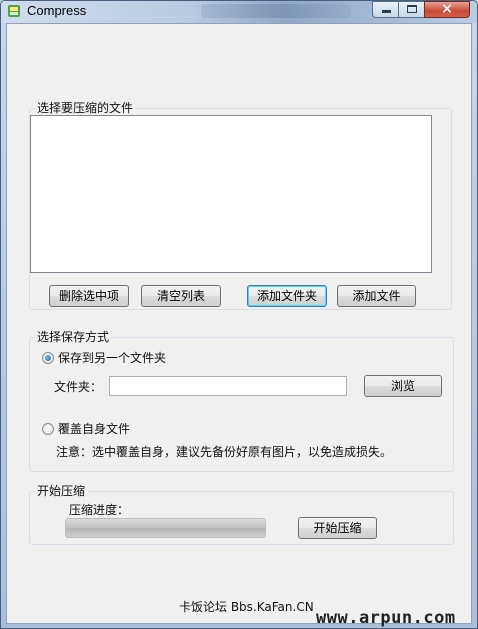 The image size is (478, 629). Describe the element at coordinates (165, 528) in the screenshot. I see `compress-progress-bar` at that location.